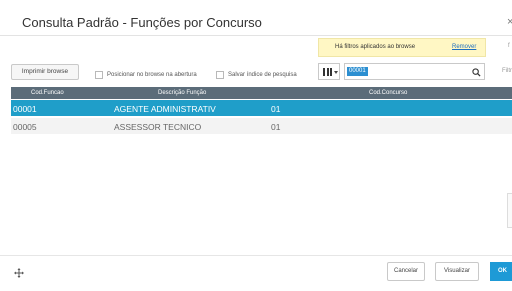 The width and height of the screenshot is (512, 291). What do you see at coordinates (99, 75) in the screenshot?
I see `position-checkbox` at bounding box center [99, 75].